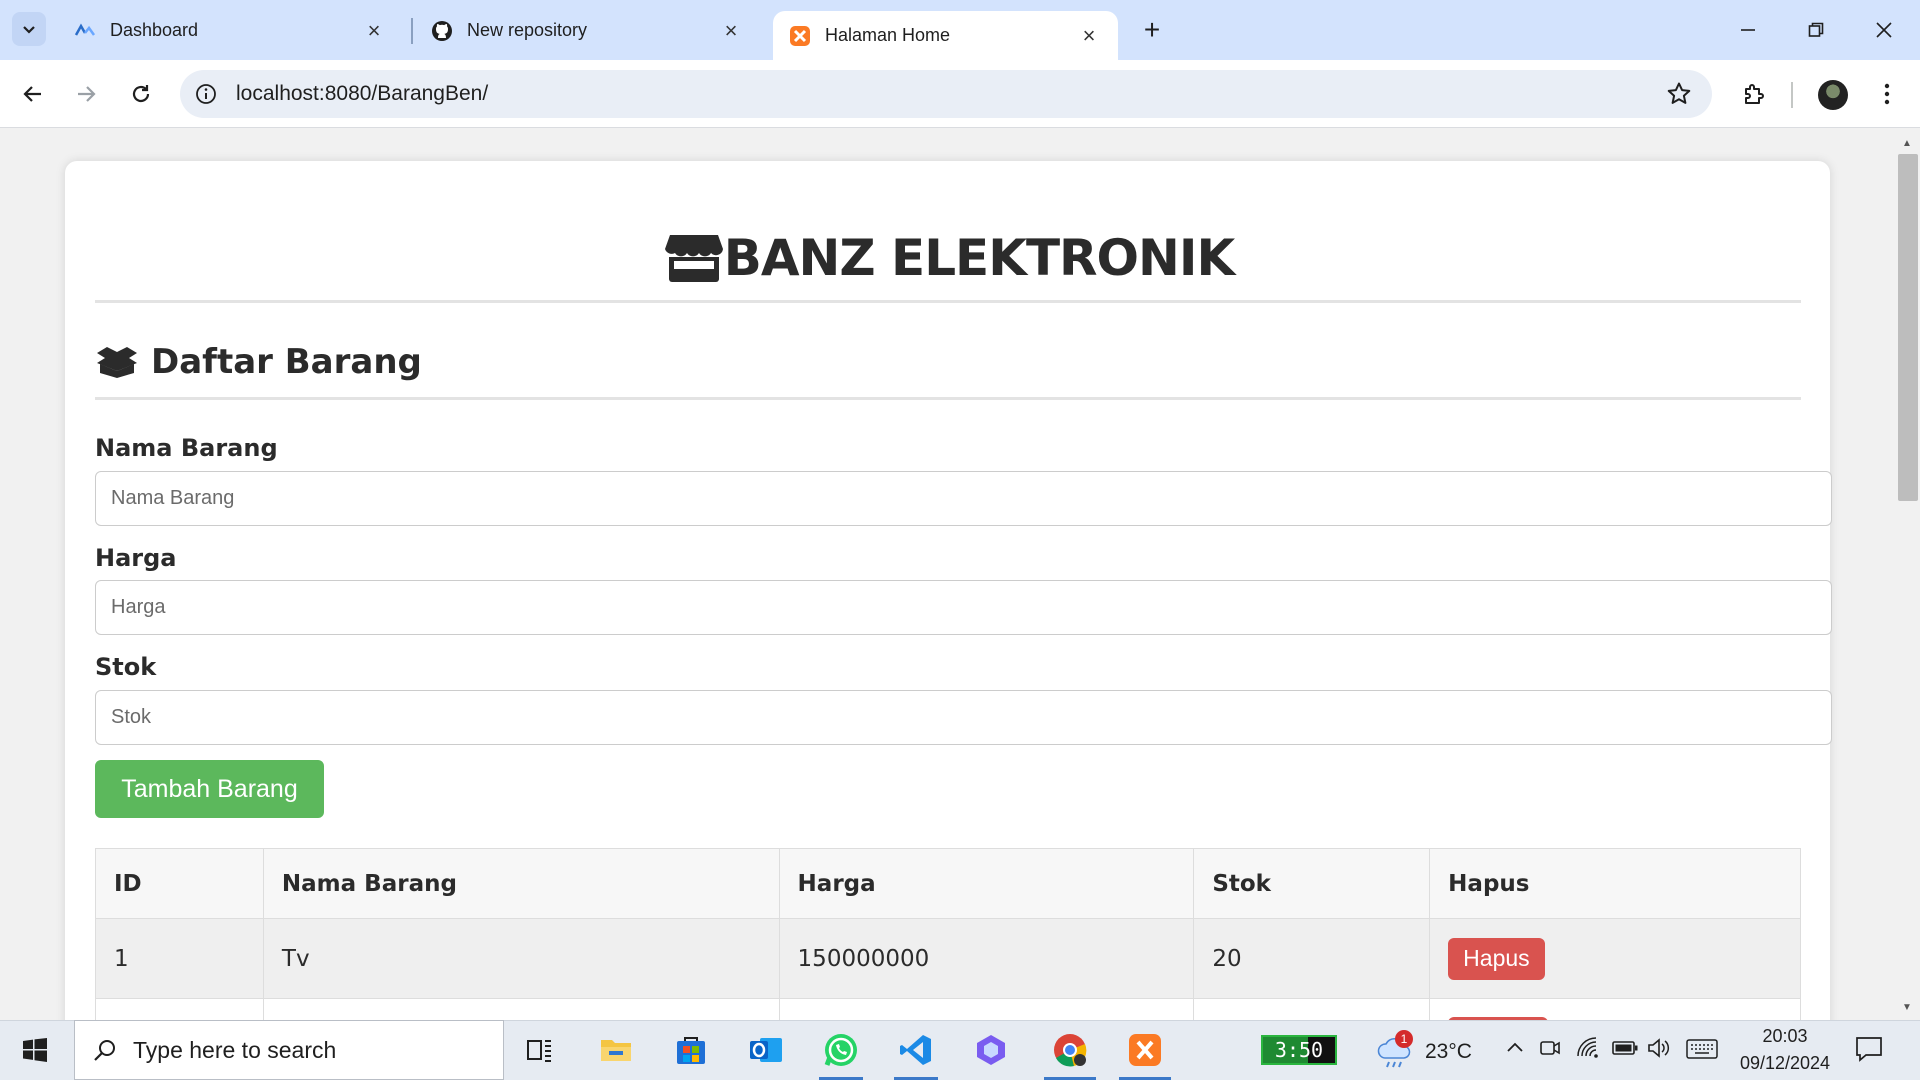  I want to click on scrollbar-thumb, so click(1908, 327).